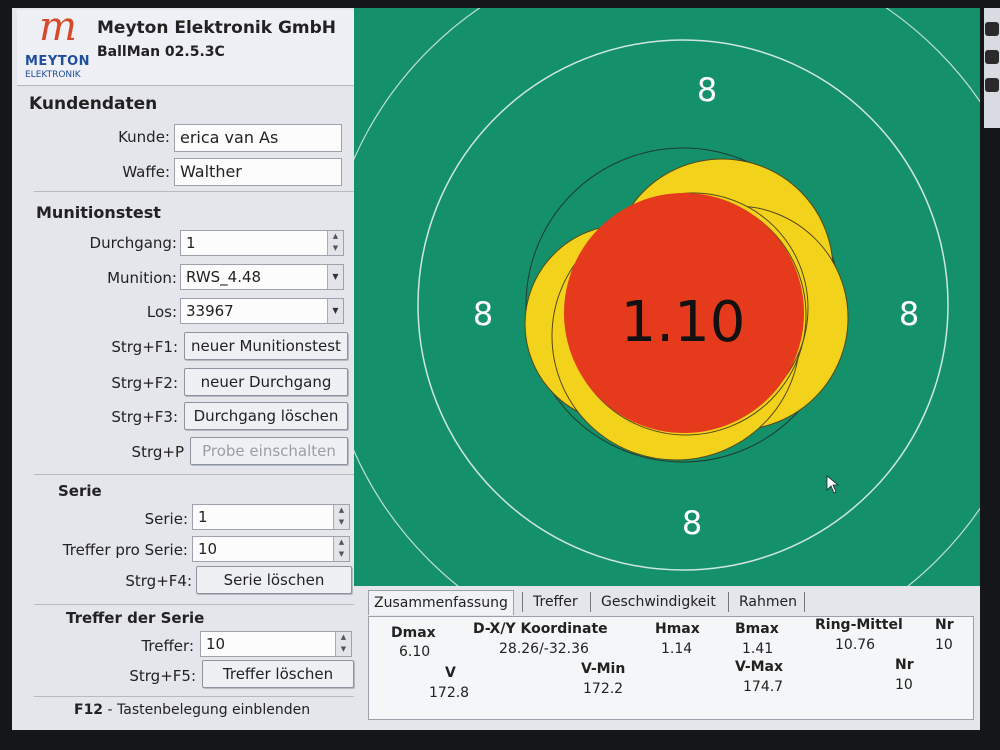  Describe the element at coordinates (757, 629) in the screenshot. I see `bmax-header: Bmax` at that location.